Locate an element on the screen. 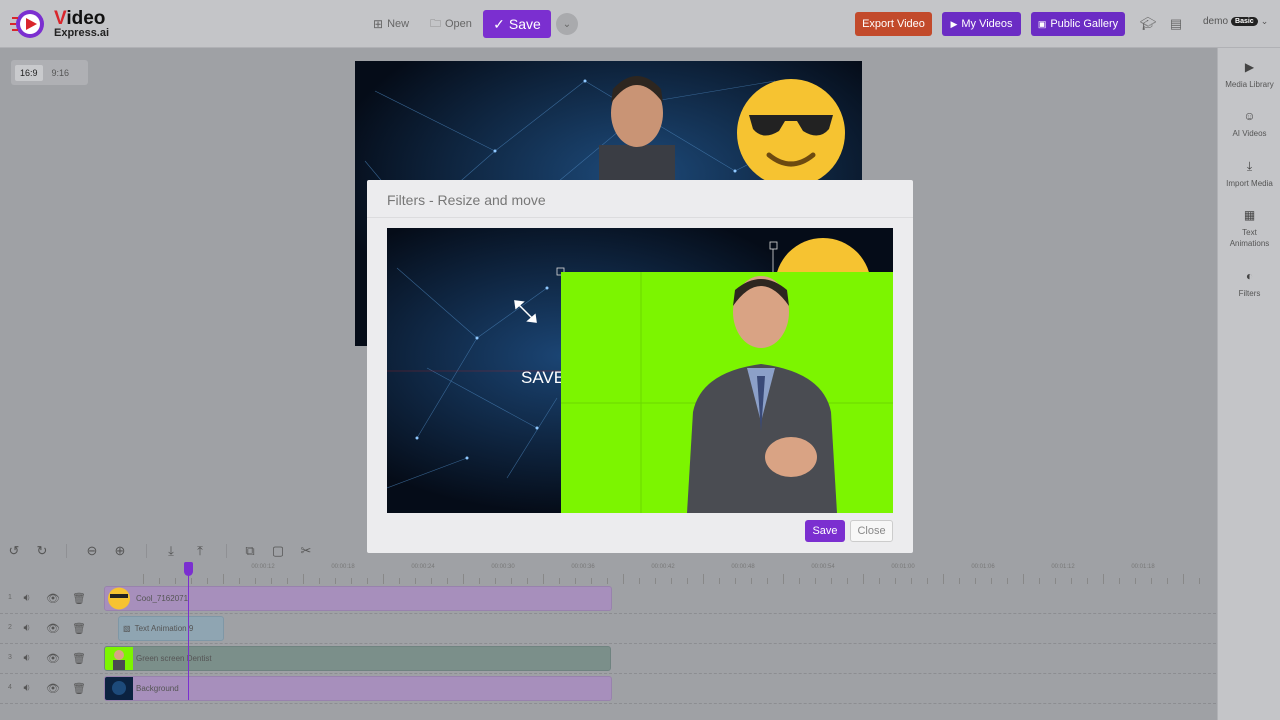 This screenshot has width=1280, height=720. duplicate-icon: ⧉ is located at coordinates (250, 551).